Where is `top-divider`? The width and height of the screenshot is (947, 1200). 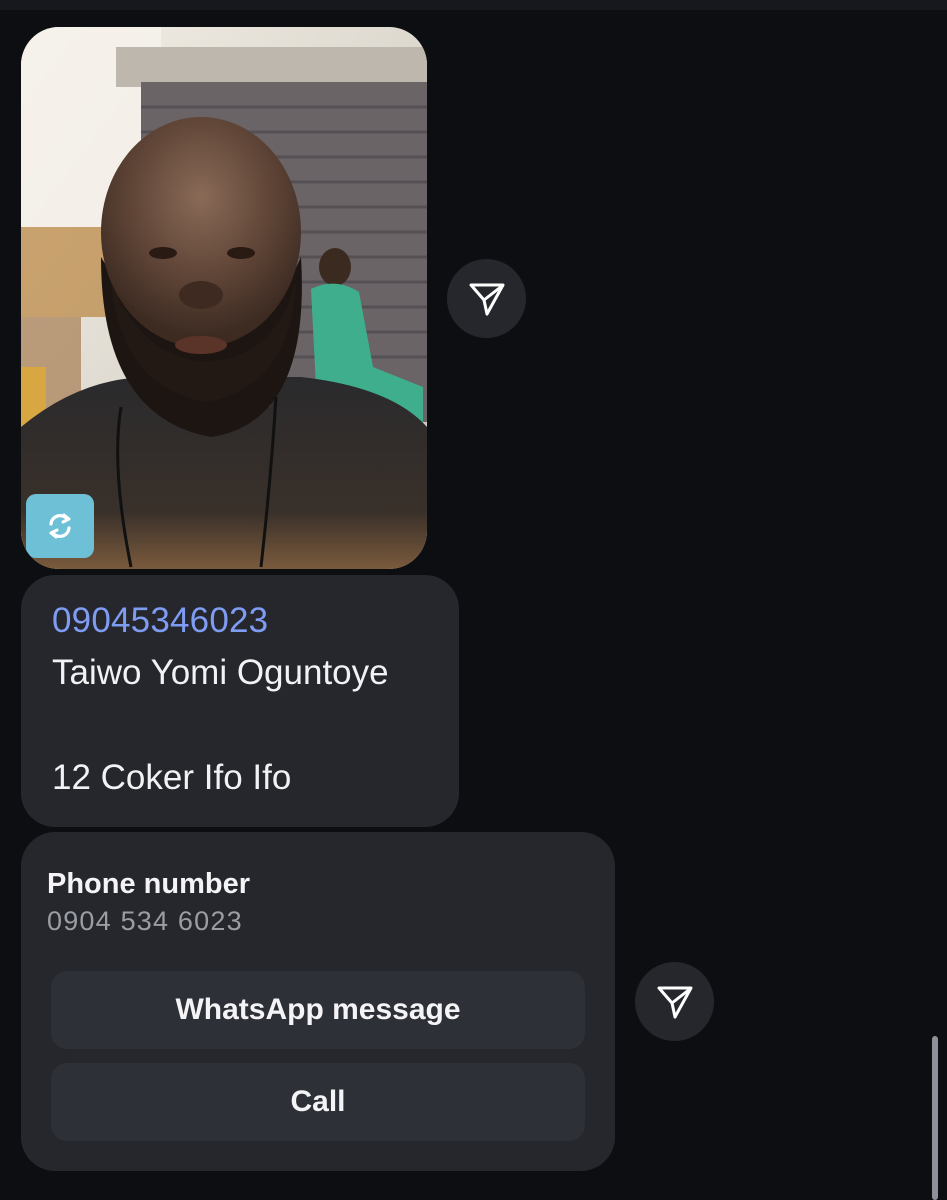
top-divider is located at coordinates (473, 5).